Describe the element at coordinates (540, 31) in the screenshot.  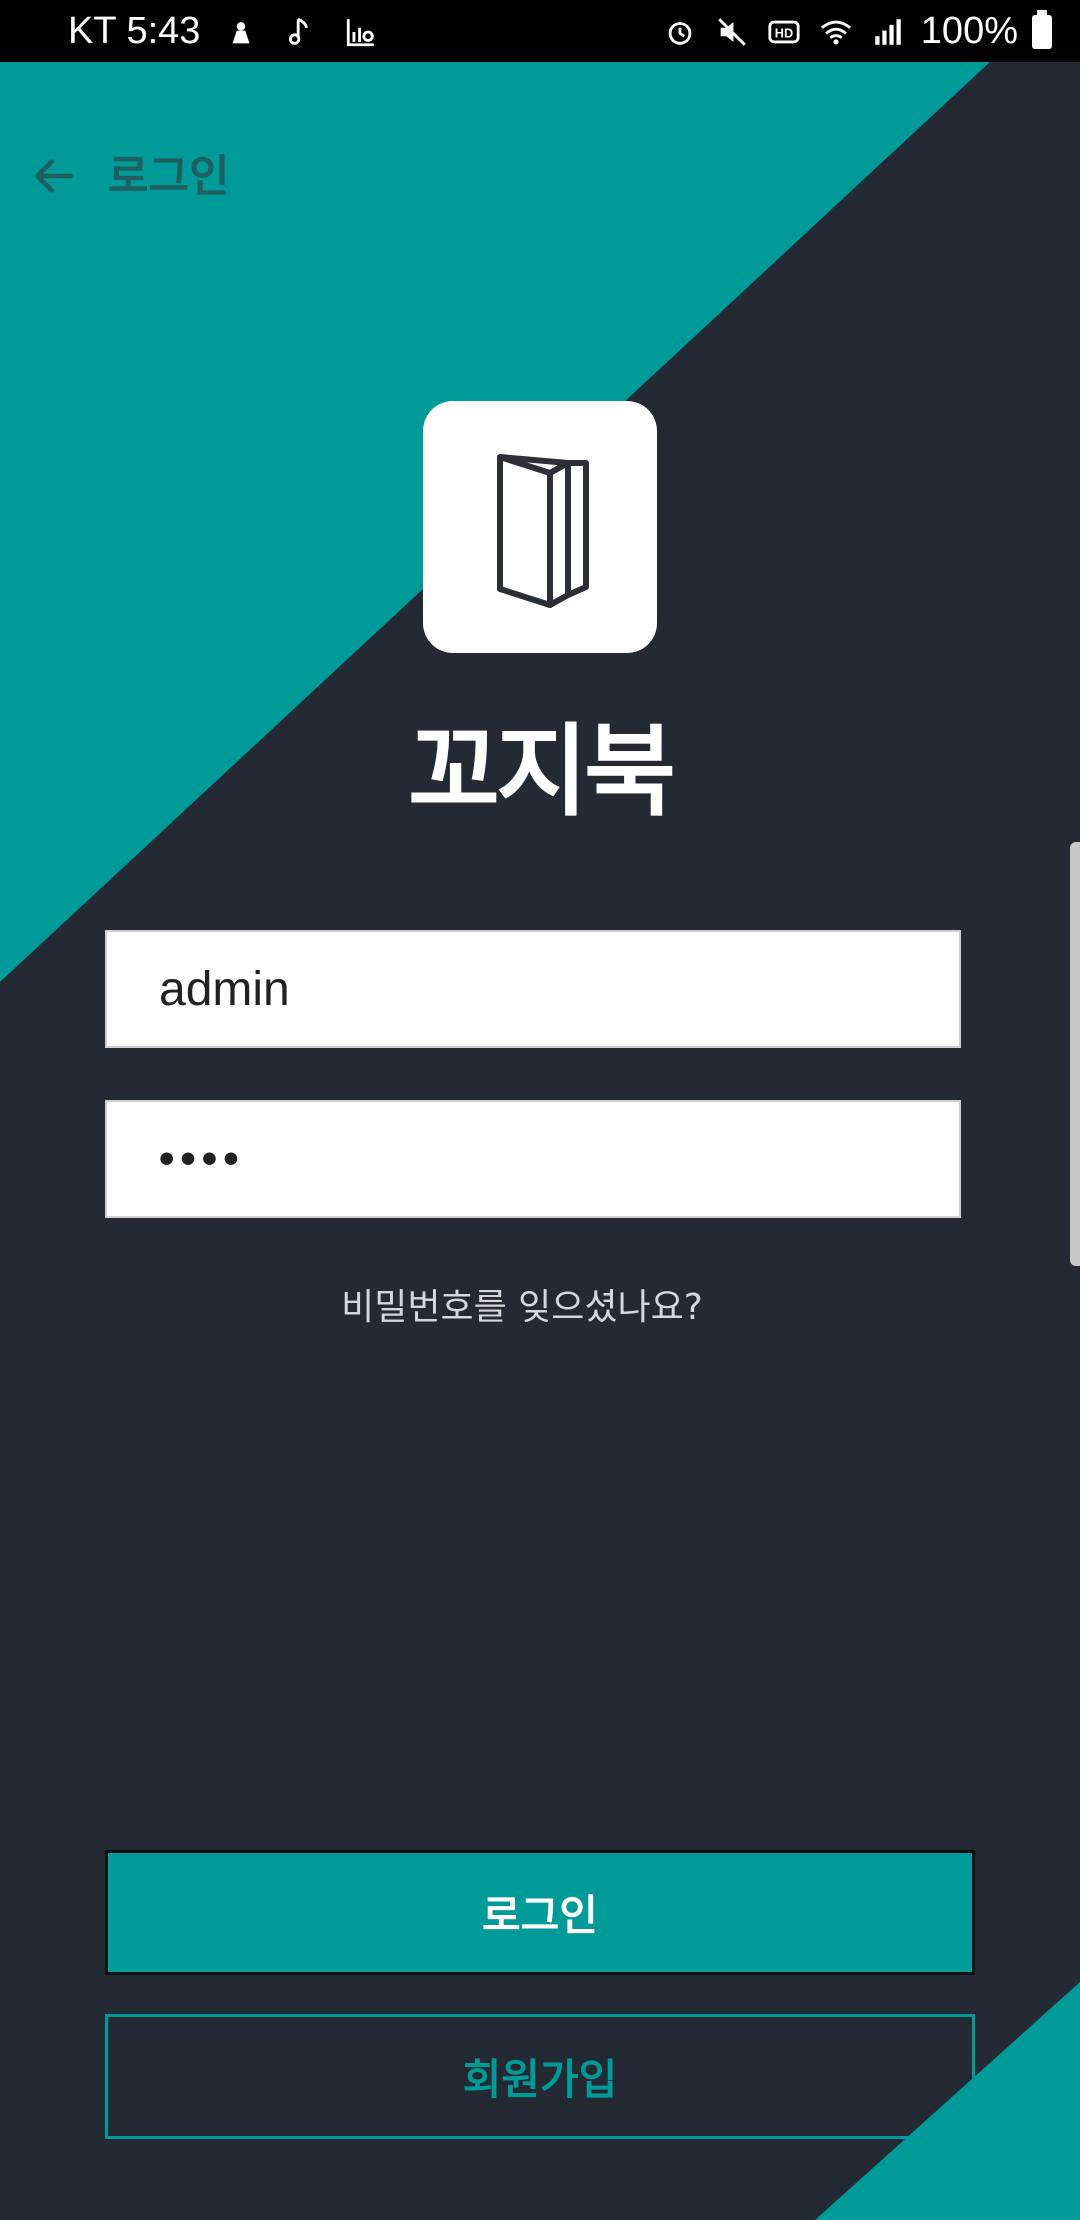
I see `status-bar: KT 5:43 HD 100%` at that location.